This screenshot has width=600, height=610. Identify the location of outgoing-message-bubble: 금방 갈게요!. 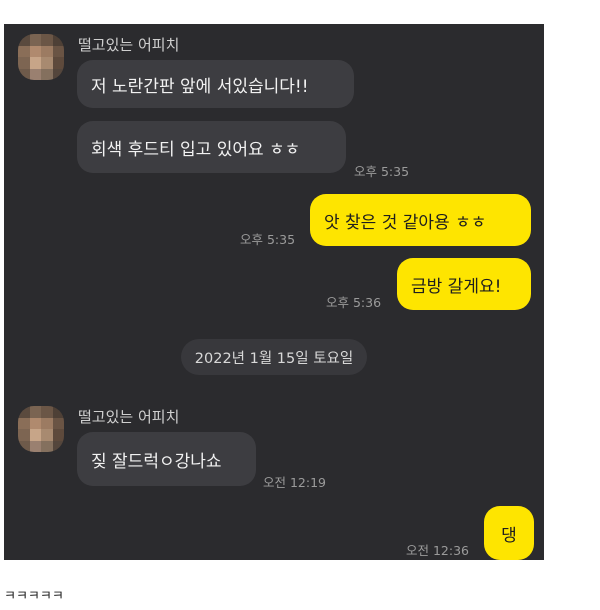
(464, 284).